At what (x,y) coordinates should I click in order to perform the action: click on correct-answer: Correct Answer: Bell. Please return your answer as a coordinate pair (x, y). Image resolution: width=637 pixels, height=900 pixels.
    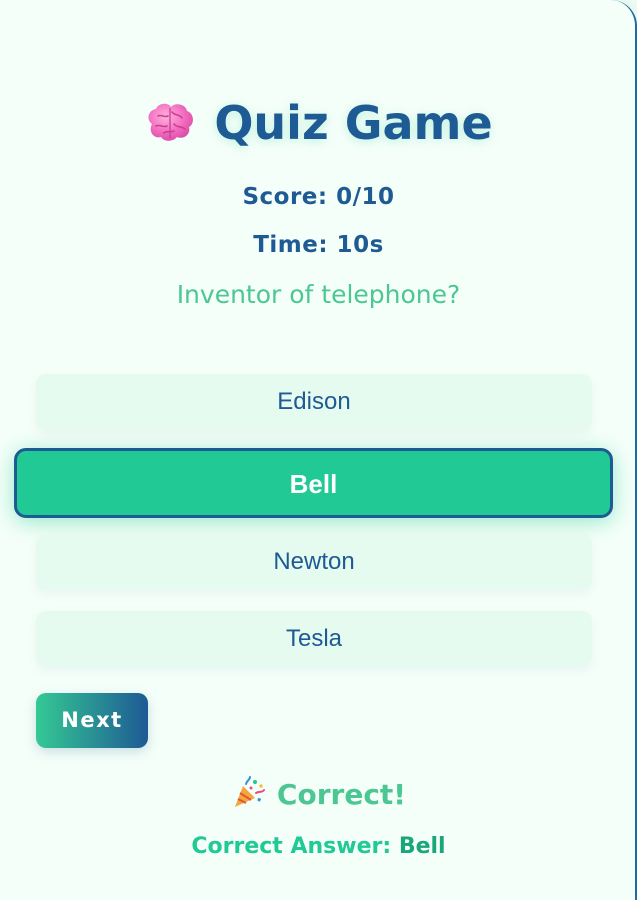
    Looking at the image, I should click on (318, 846).